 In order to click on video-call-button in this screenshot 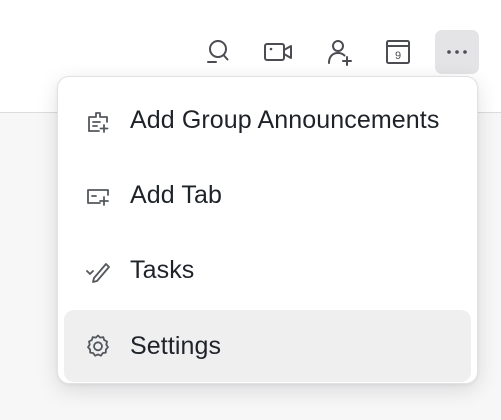, I will do `click(278, 52)`.